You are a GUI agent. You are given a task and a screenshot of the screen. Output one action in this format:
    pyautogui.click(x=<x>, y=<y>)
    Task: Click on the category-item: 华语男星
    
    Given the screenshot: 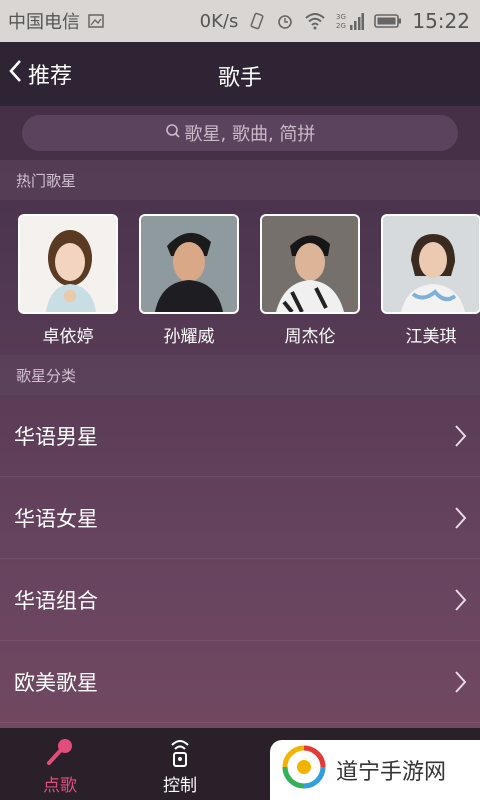 What is the action you would take?
    pyautogui.click(x=240, y=436)
    